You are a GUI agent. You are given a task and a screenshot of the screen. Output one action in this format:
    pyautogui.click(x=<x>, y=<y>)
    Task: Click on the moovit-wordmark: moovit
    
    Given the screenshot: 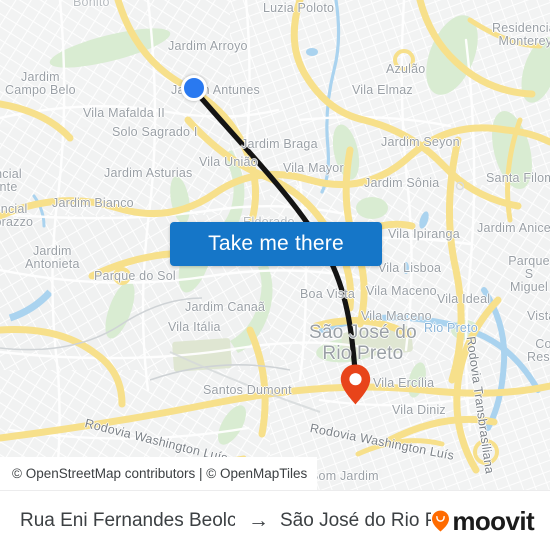 What is the action you would take?
    pyautogui.click(x=493, y=520)
    